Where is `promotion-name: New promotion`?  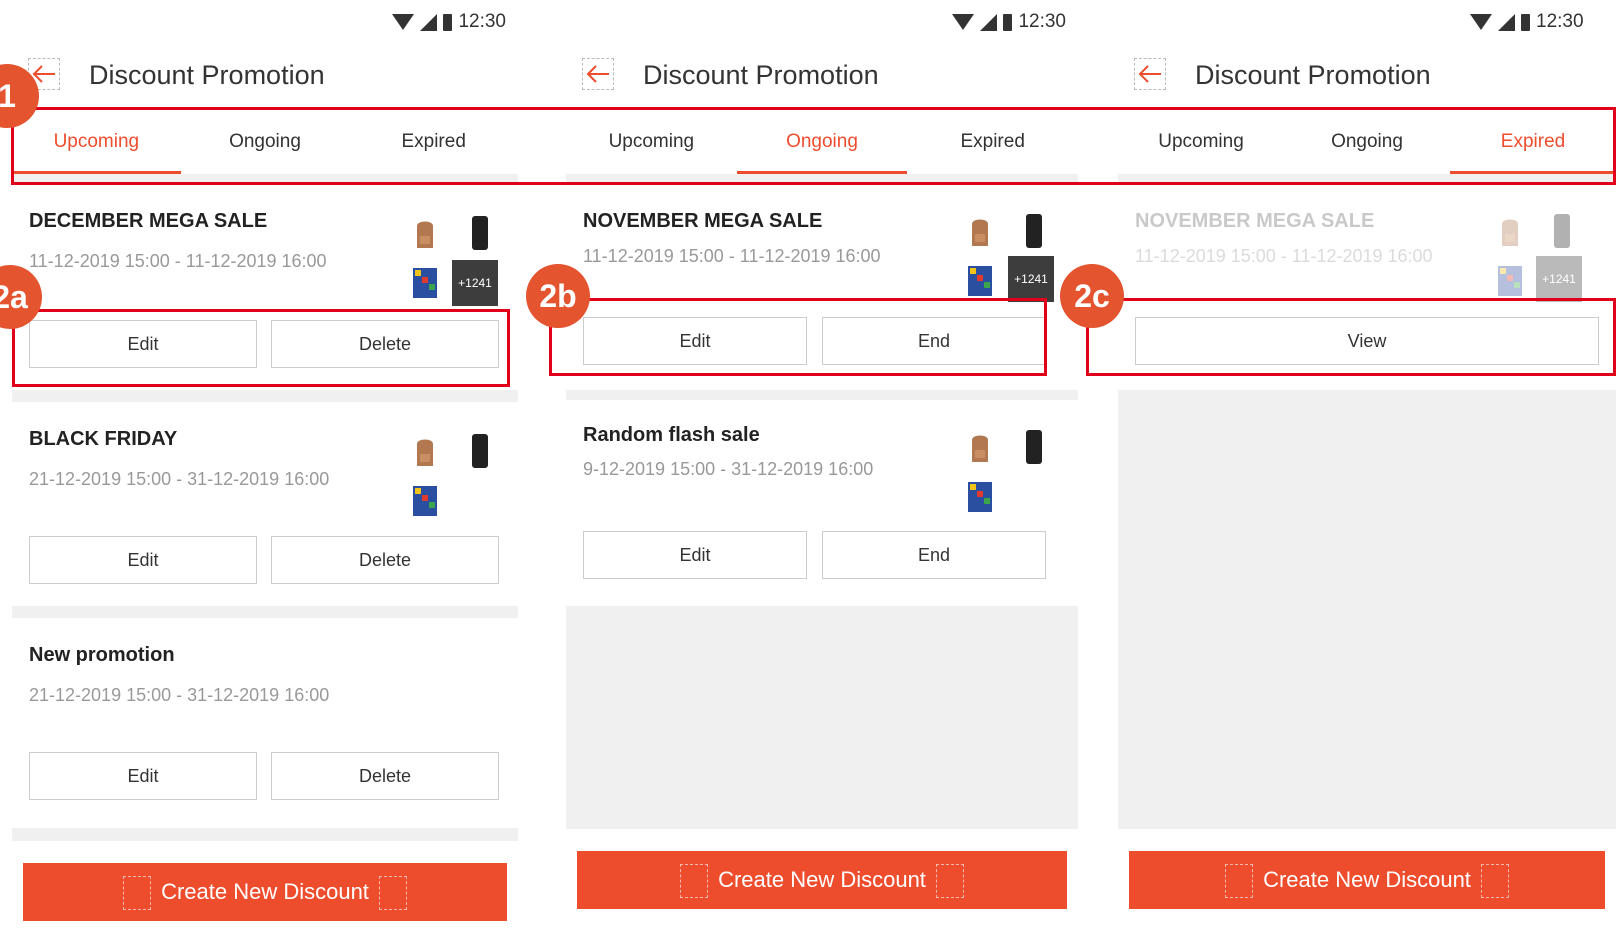
promotion-name: New promotion is located at coordinates (102, 655).